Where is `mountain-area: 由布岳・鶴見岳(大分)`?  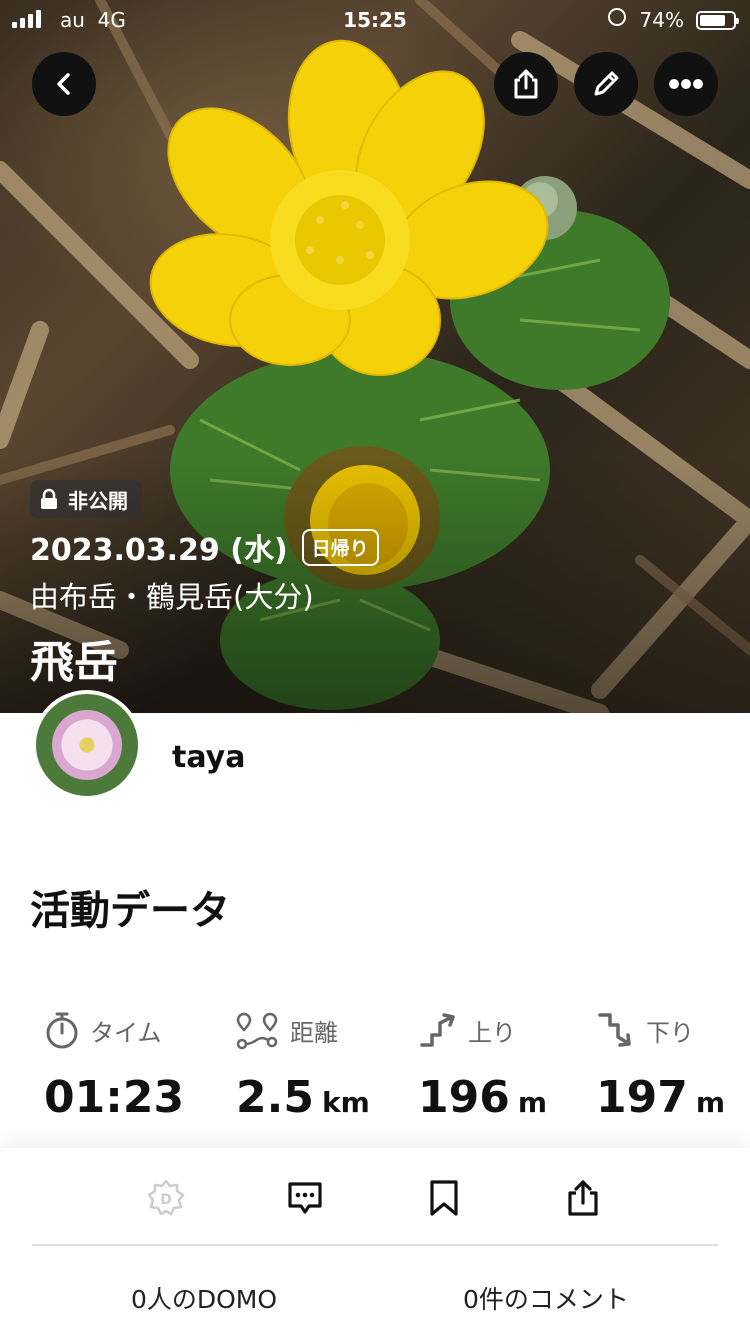
mountain-area: 由布岳・鶴見岳(大分) is located at coordinates (172, 595).